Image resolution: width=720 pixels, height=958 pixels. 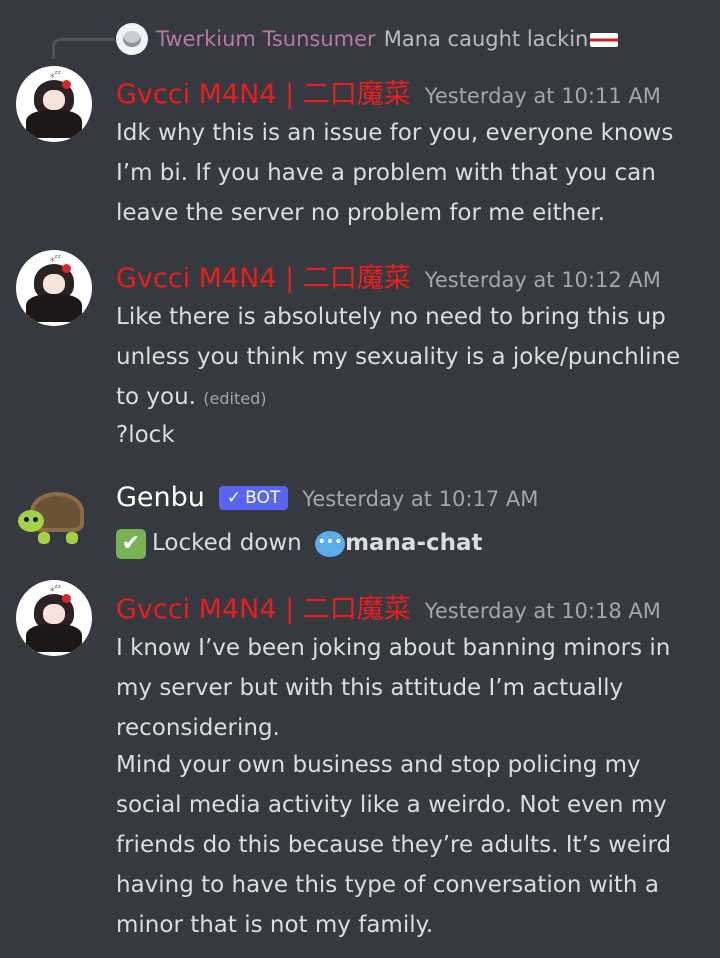 I want to click on message-header: Gvcci M4N4 | 二口魔菜 Yesterday at 10:18 AM, so click(x=388, y=606).